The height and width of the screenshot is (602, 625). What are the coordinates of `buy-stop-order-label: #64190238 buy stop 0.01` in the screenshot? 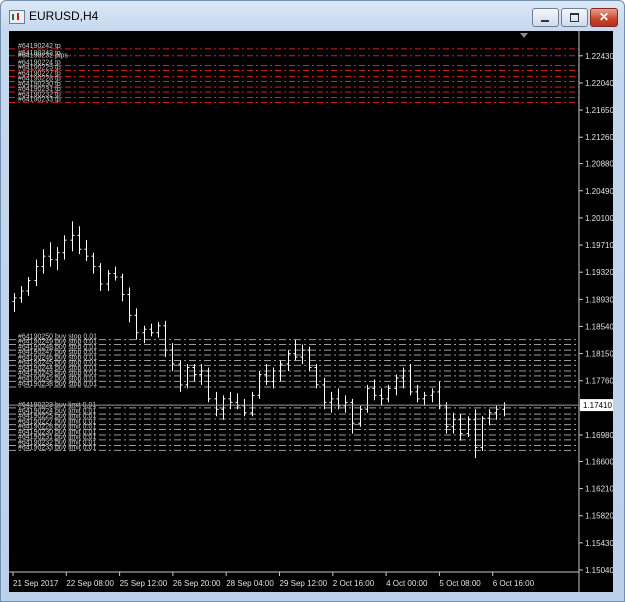 It's located at (57, 384).